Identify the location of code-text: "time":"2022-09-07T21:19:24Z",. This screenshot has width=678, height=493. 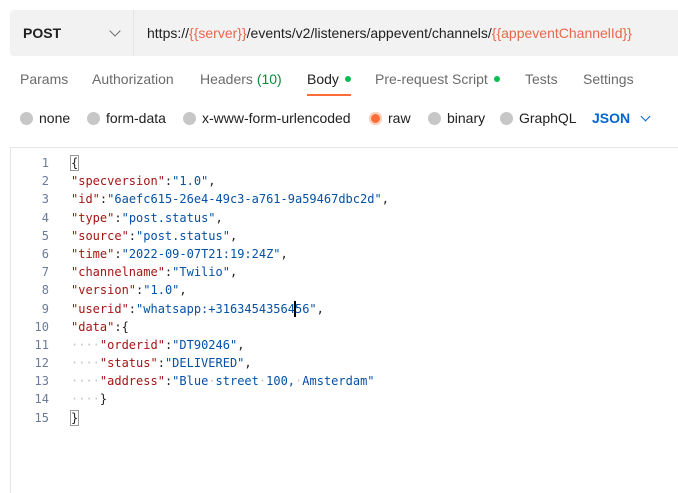
(179, 253).